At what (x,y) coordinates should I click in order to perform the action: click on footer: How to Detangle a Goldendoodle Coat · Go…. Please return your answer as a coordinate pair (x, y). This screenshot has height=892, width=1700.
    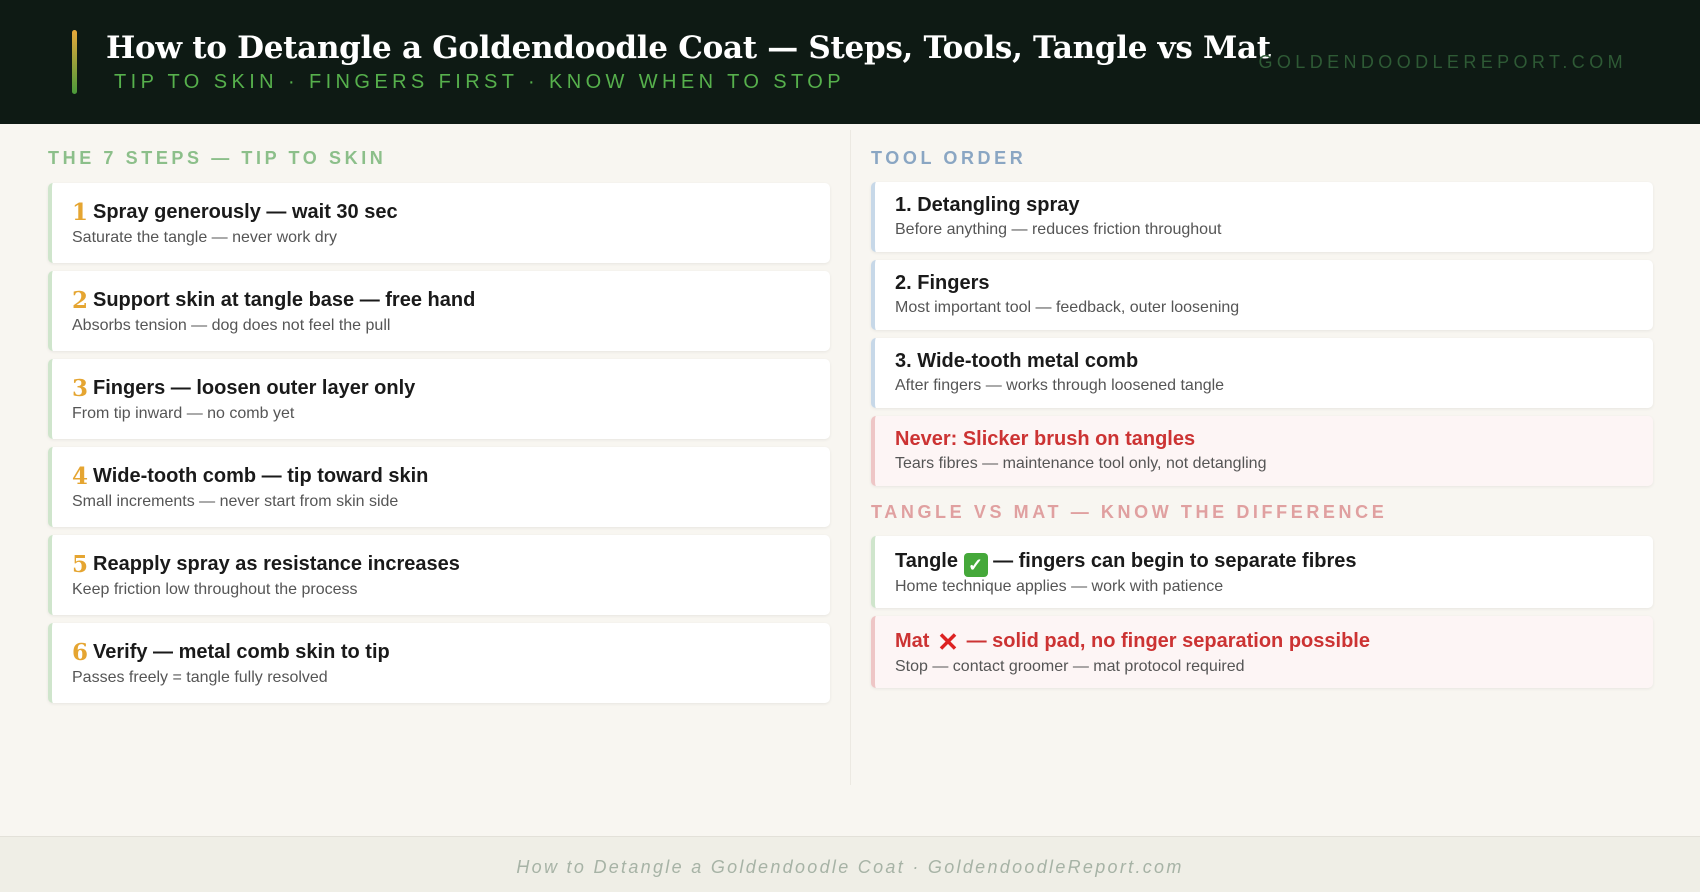
    Looking at the image, I should click on (850, 864).